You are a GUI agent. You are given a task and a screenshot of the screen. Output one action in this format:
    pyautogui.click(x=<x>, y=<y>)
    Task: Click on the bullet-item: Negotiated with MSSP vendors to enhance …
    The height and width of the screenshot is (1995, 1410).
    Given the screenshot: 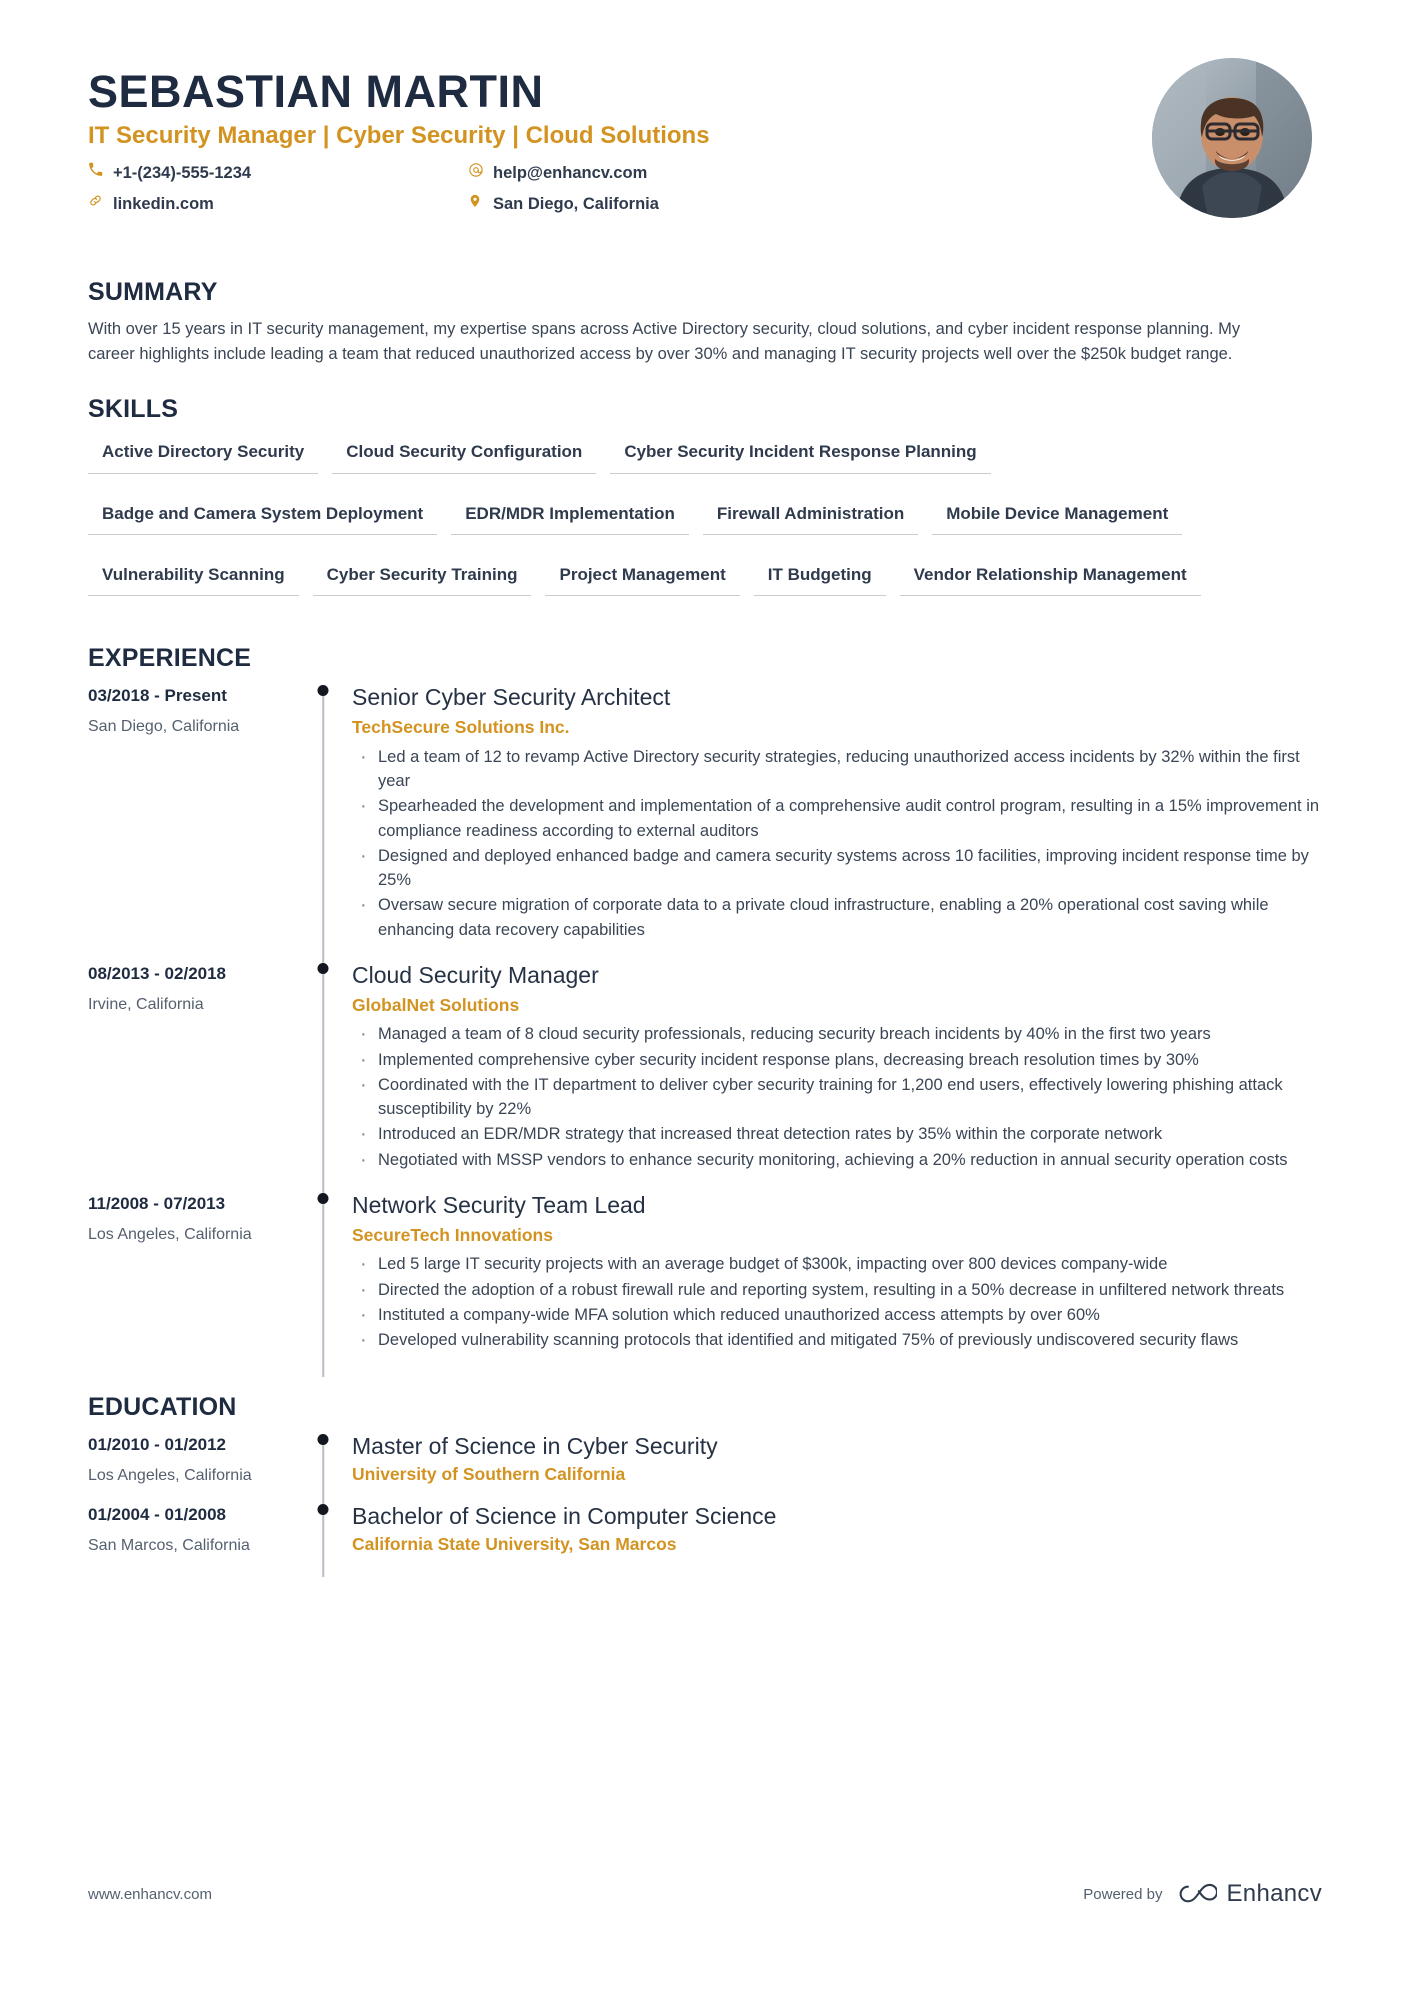 What is the action you would take?
    pyautogui.click(x=837, y=1160)
    